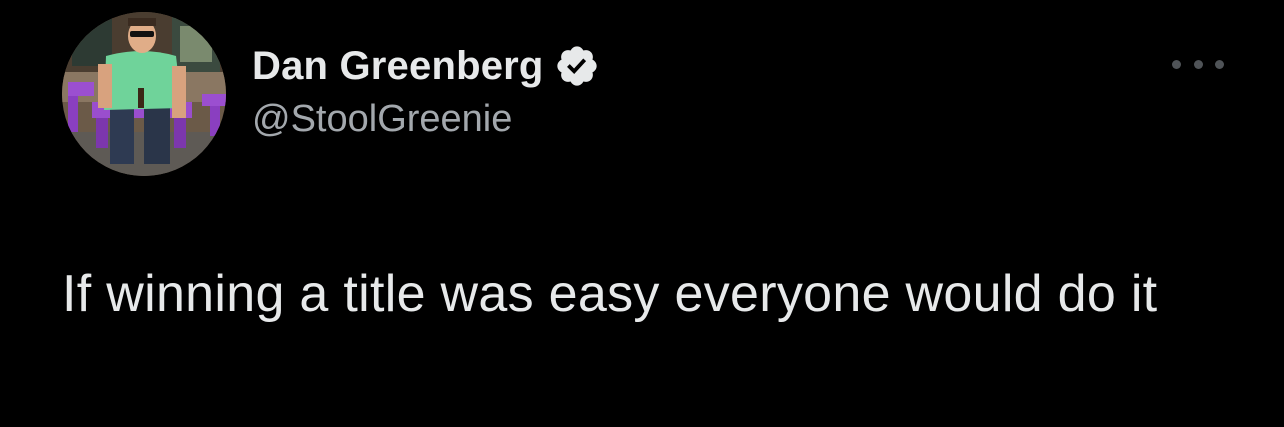 This screenshot has width=1284, height=427. I want to click on author-avatar, so click(144, 94).